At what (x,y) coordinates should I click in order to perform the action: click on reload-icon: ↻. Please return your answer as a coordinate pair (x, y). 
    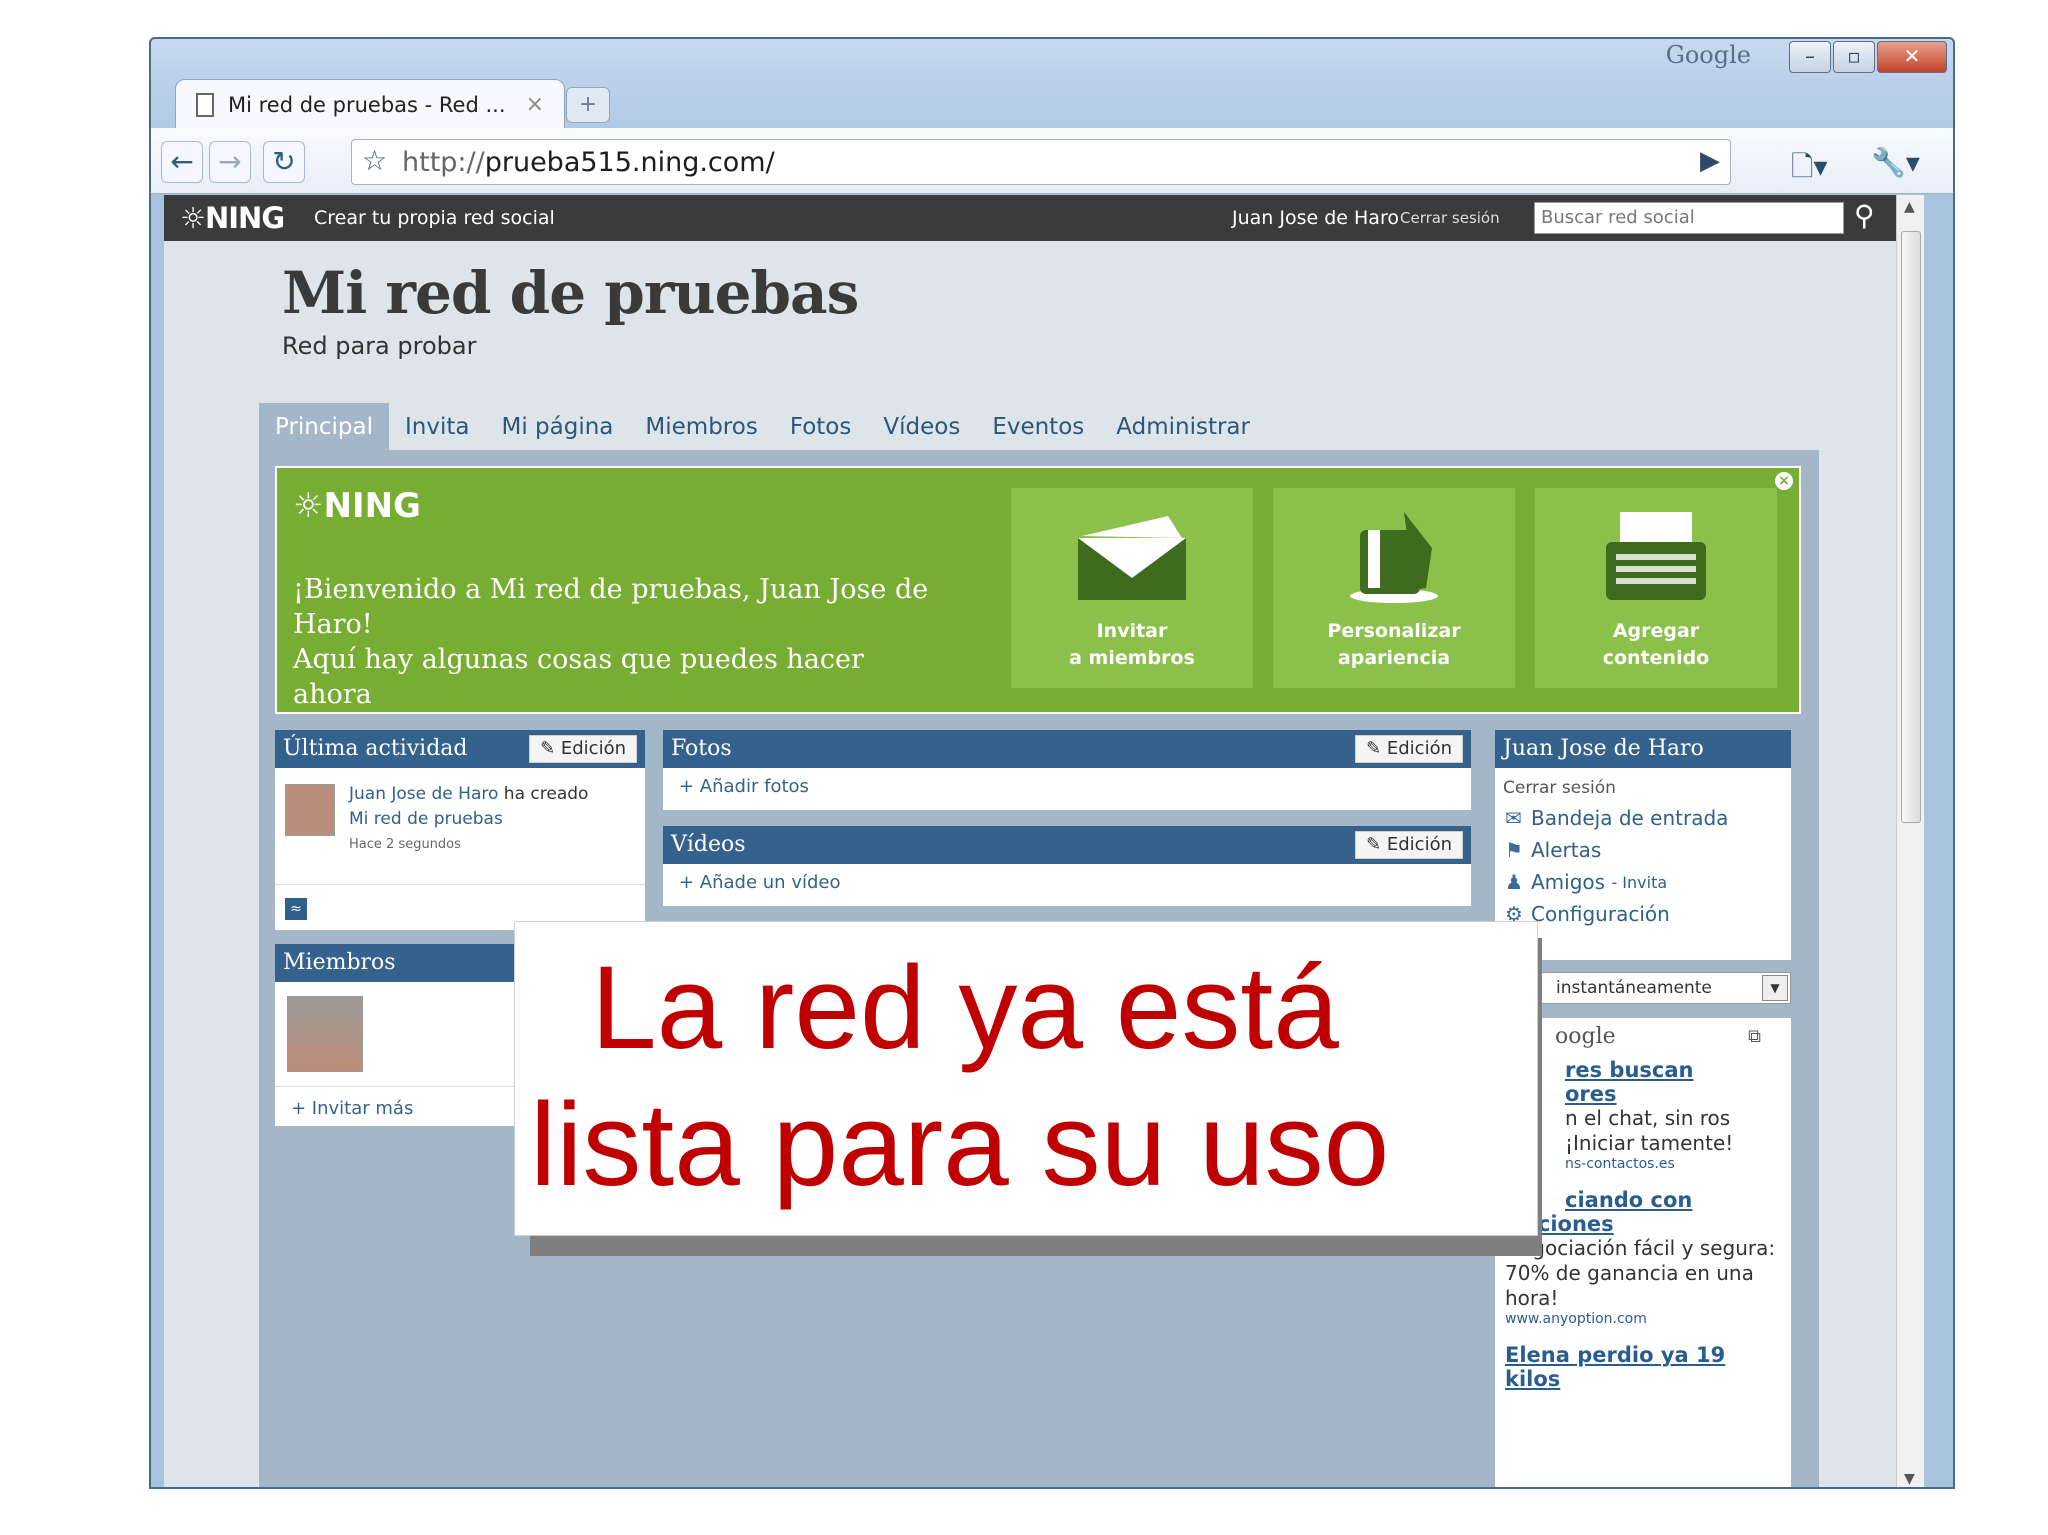
    Looking at the image, I should click on (284, 162).